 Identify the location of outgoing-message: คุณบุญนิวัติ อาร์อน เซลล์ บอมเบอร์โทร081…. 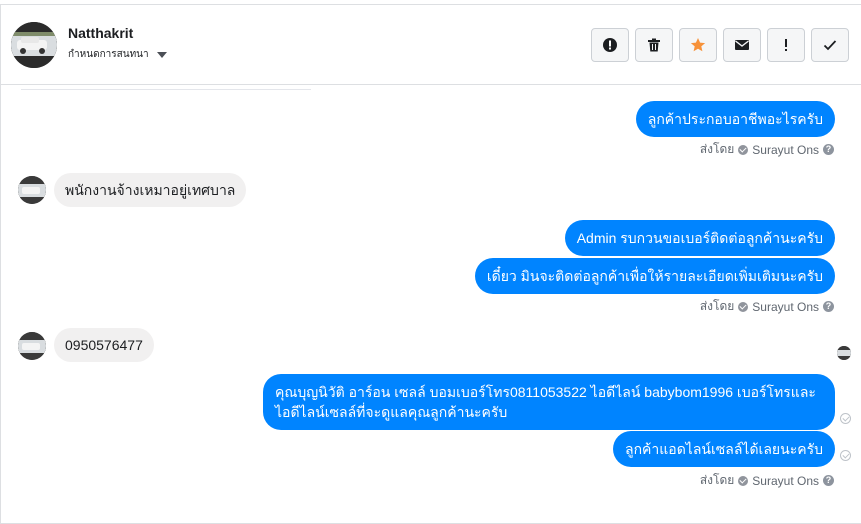
(549, 402).